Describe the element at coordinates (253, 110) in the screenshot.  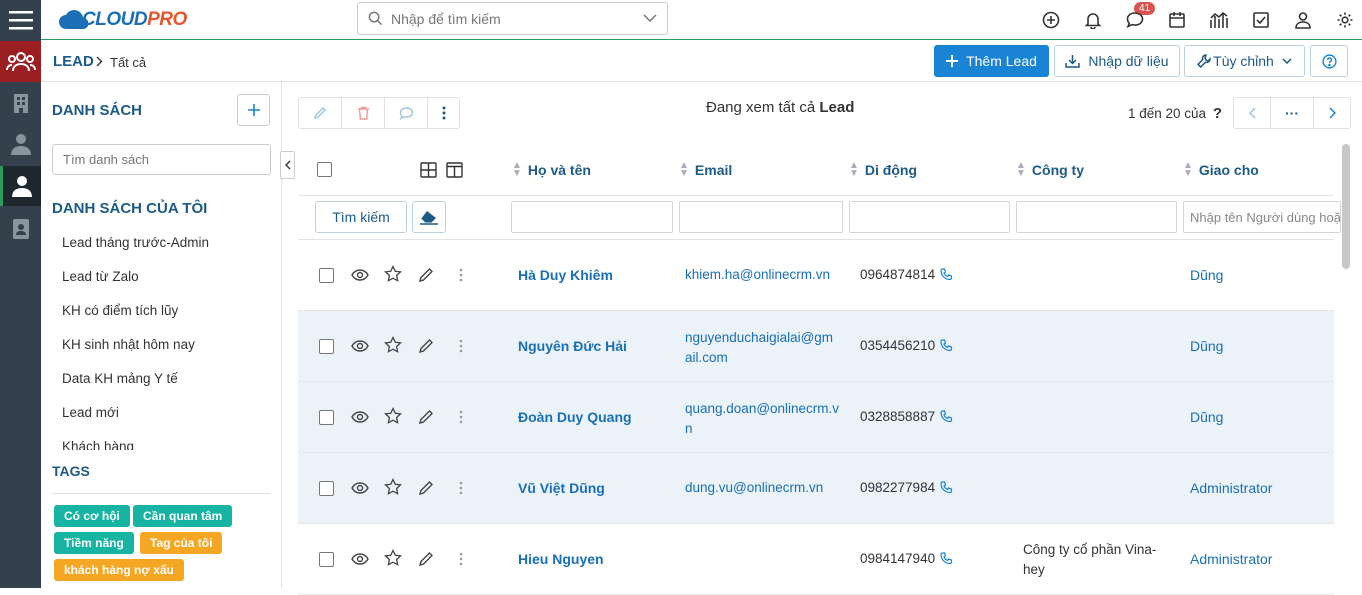
I see `add-list-button` at that location.